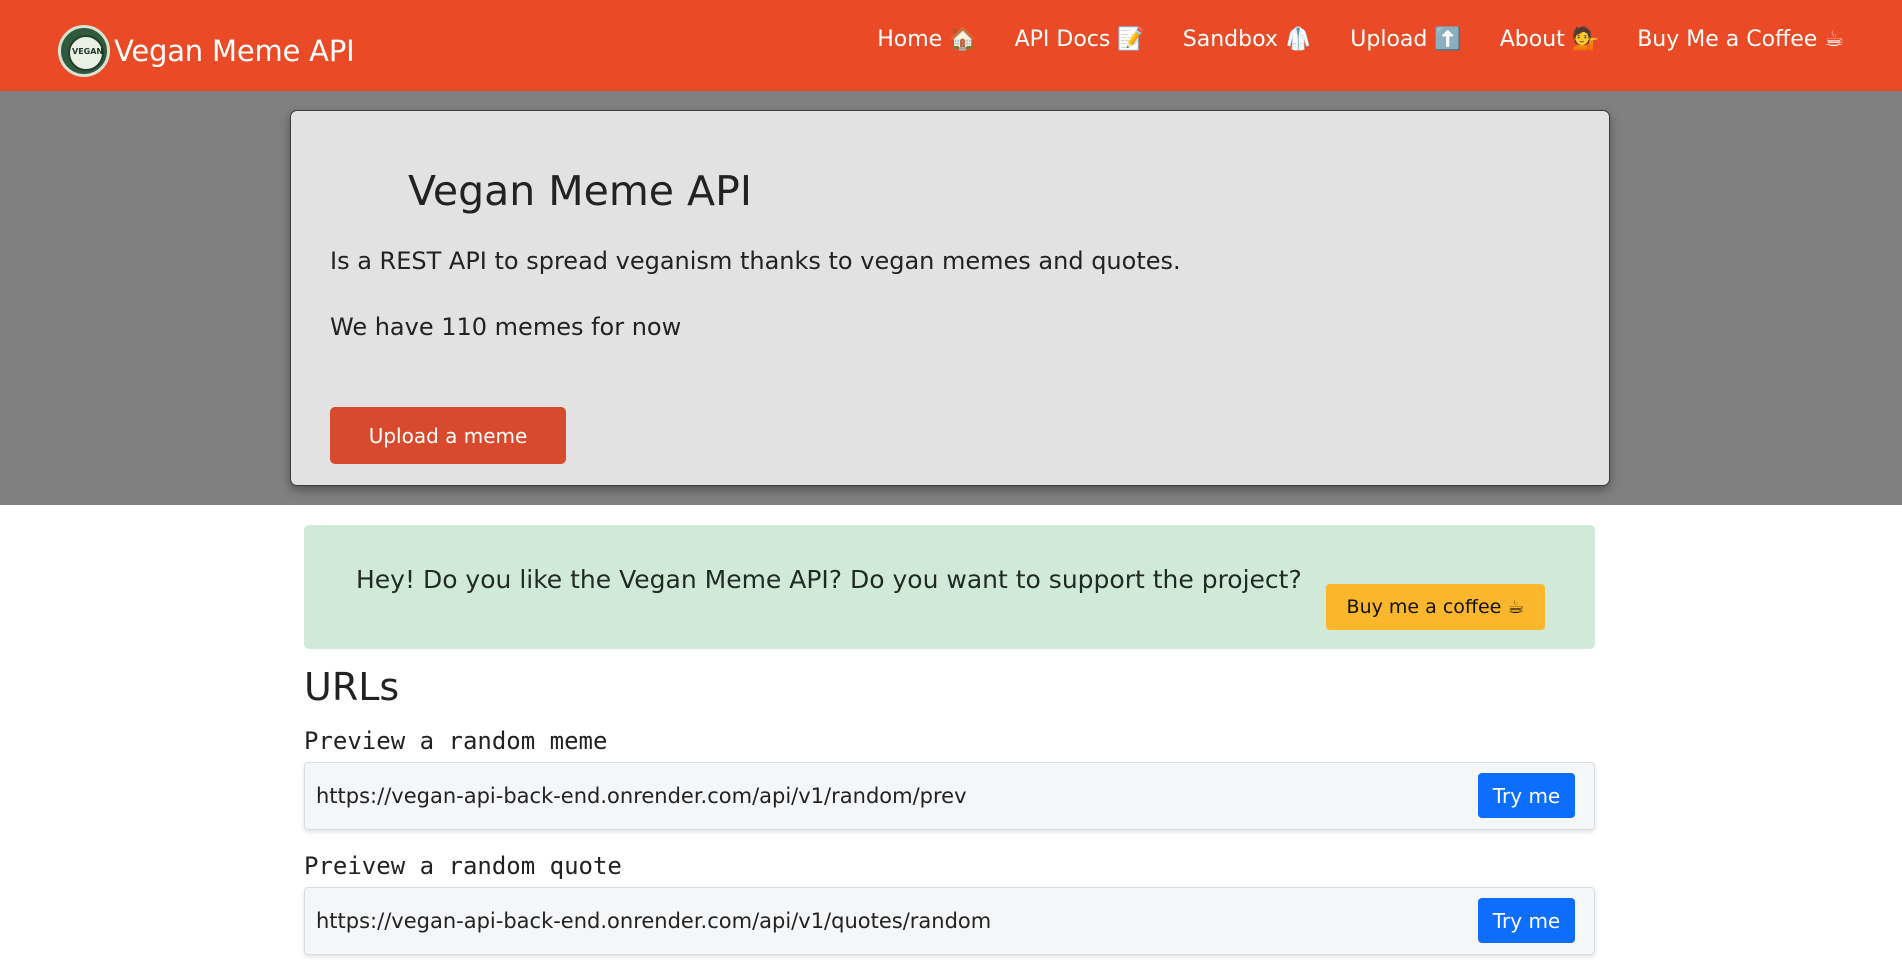 The image size is (1902, 974). I want to click on brand-link: Vegan Meme API, so click(206, 51).